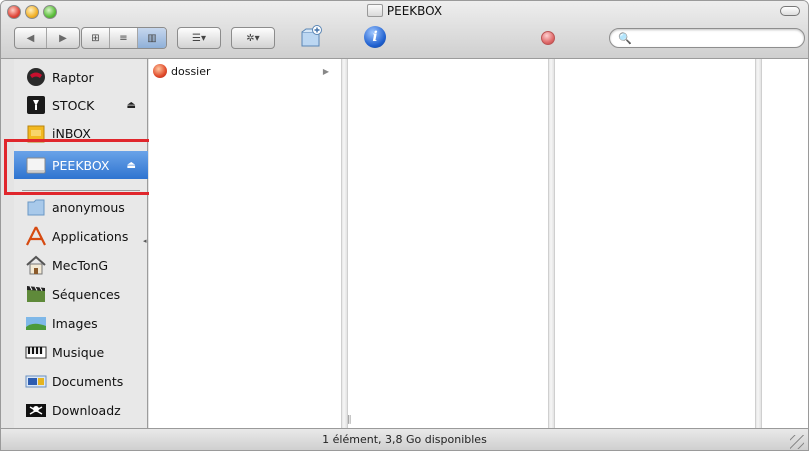 The height and width of the screenshot is (451, 809). Describe the element at coordinates (625, 38) in the screenshot. I see `search-icon: 🔍` at that location.